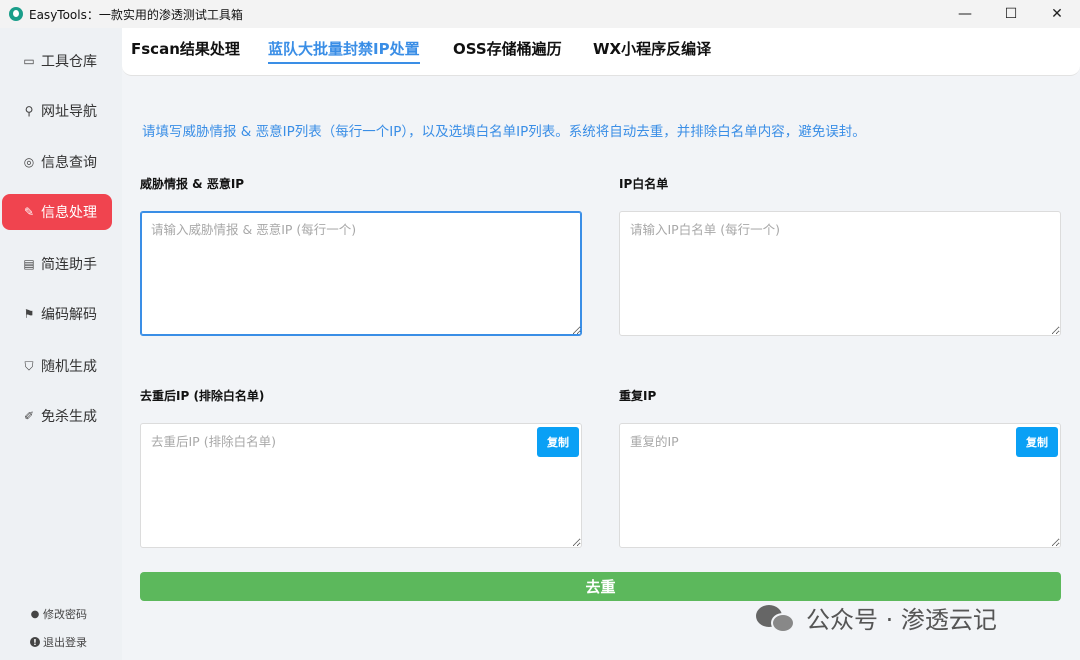 This screenshot has width=1080, height=660. I want to click on sidebar-item-label: 工具仓库, so click(69, 62).